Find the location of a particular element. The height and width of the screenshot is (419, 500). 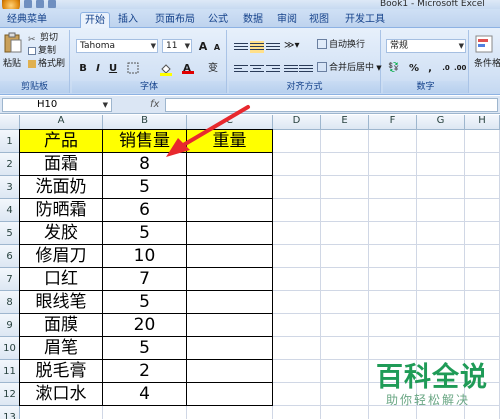

select-all-corner is located at coordinates (10, 122).